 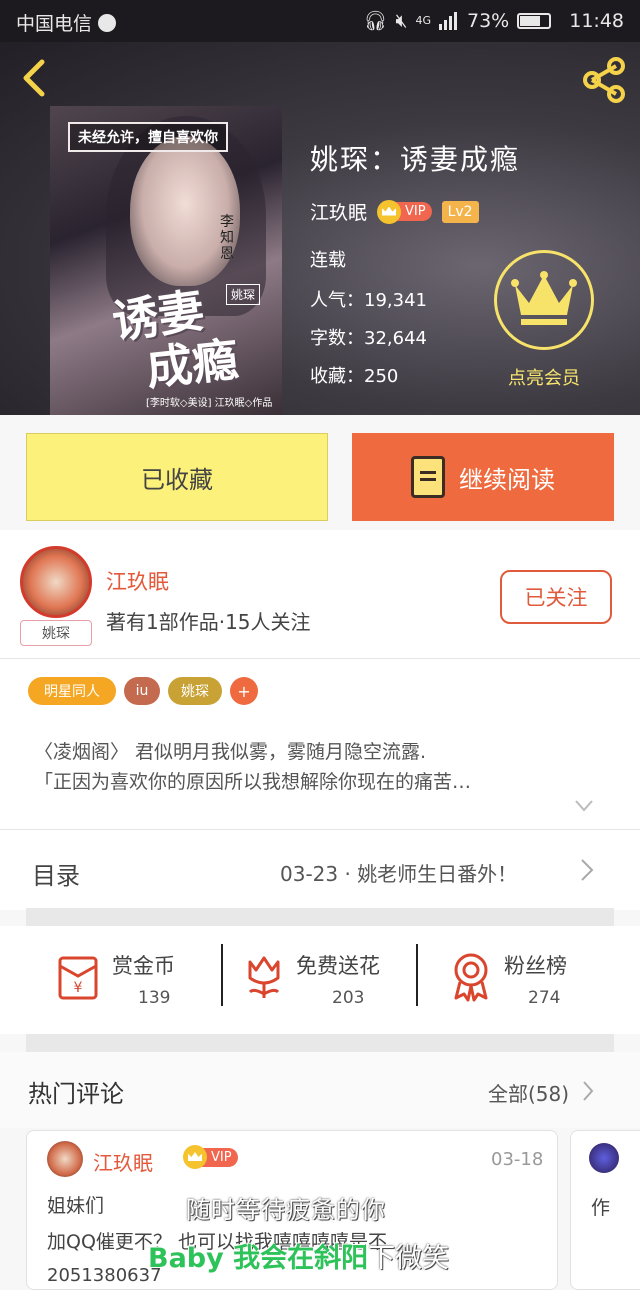 What do you see at coordinates (507, 479) in the screenshot?
I see `continue-reading-label: 继续阅读` at bounding box center [507, 479].